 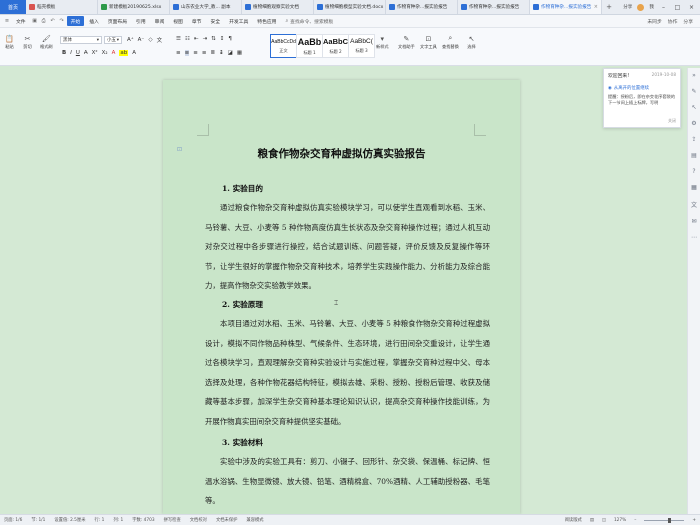 I want to click on menu-chapter: 章节, so click(x=197, y=21).